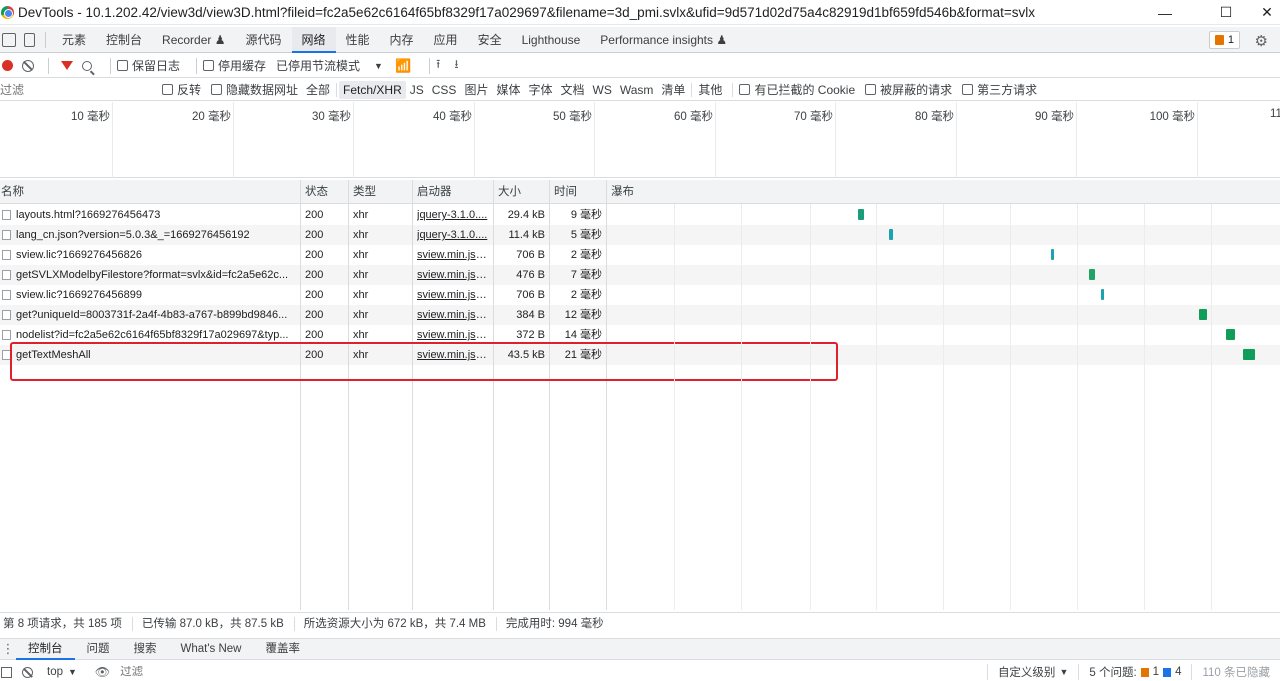  Describe the element at coordinates (1165, 12) in the screenshot. I see `minimize-button: —` at that location.